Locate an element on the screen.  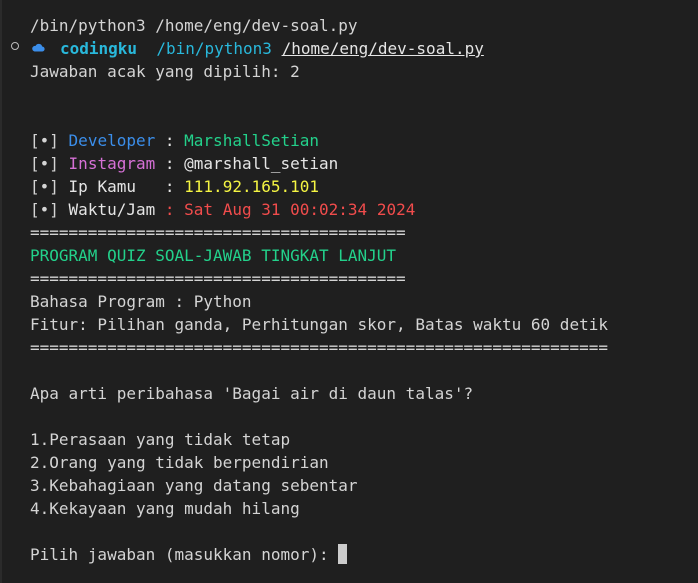
developer-label: Developer is located at coordinates (112, 140).